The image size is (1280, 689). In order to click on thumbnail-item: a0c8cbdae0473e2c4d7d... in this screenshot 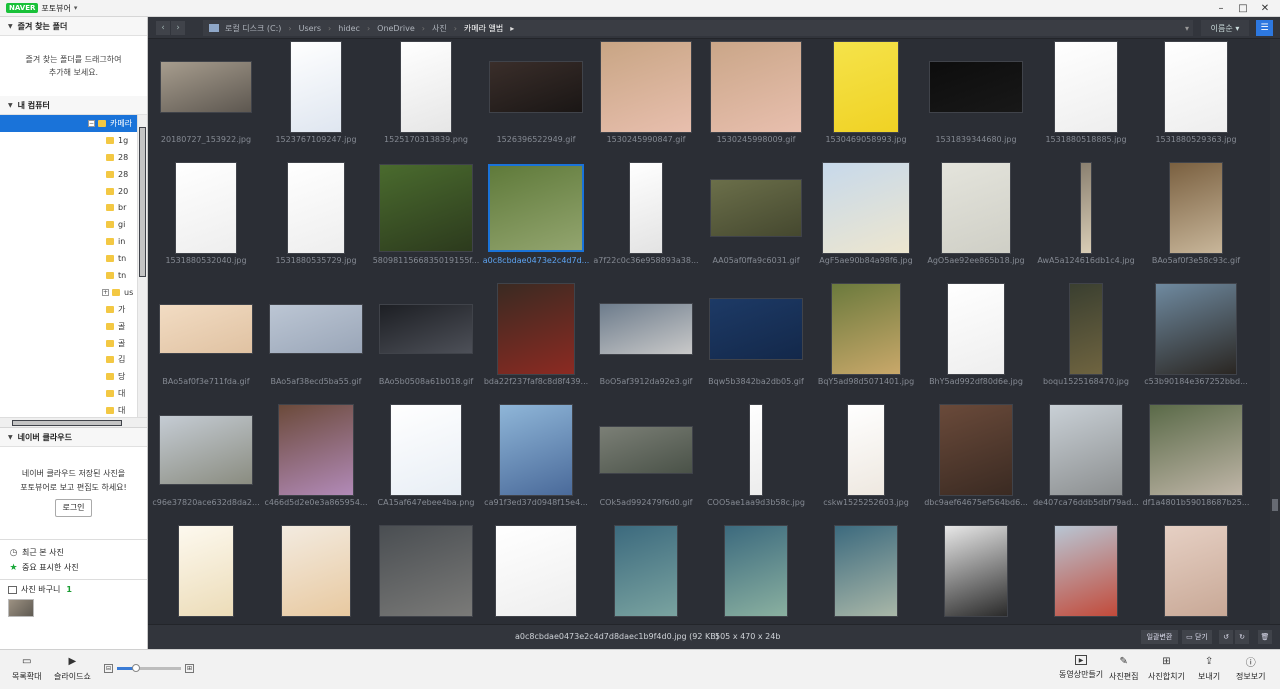, I will do `click(536, 220)`.